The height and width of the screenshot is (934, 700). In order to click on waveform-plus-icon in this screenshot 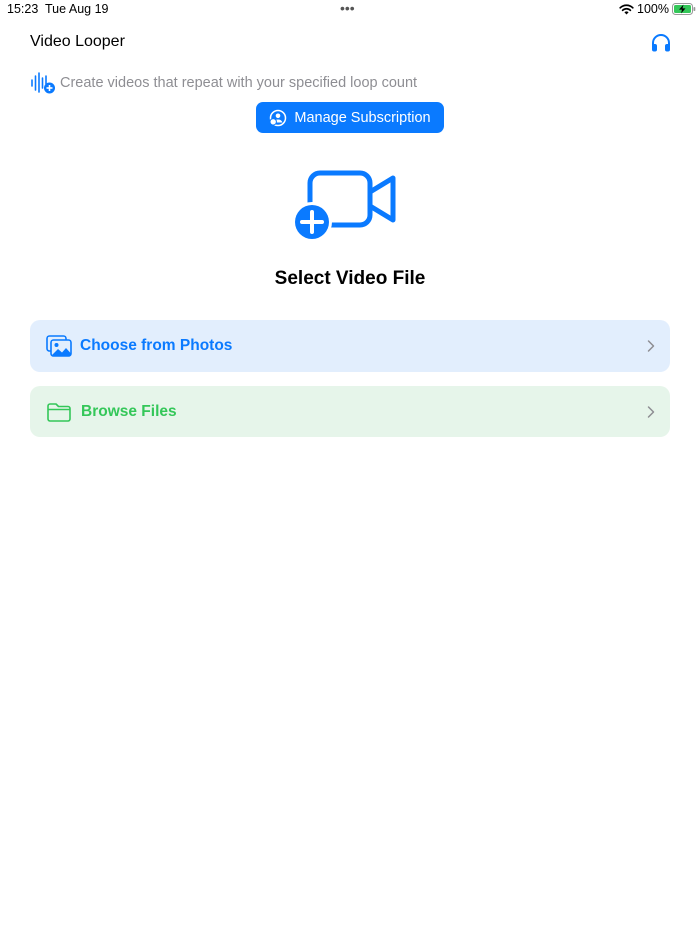, I will do `click(43, 83)`.